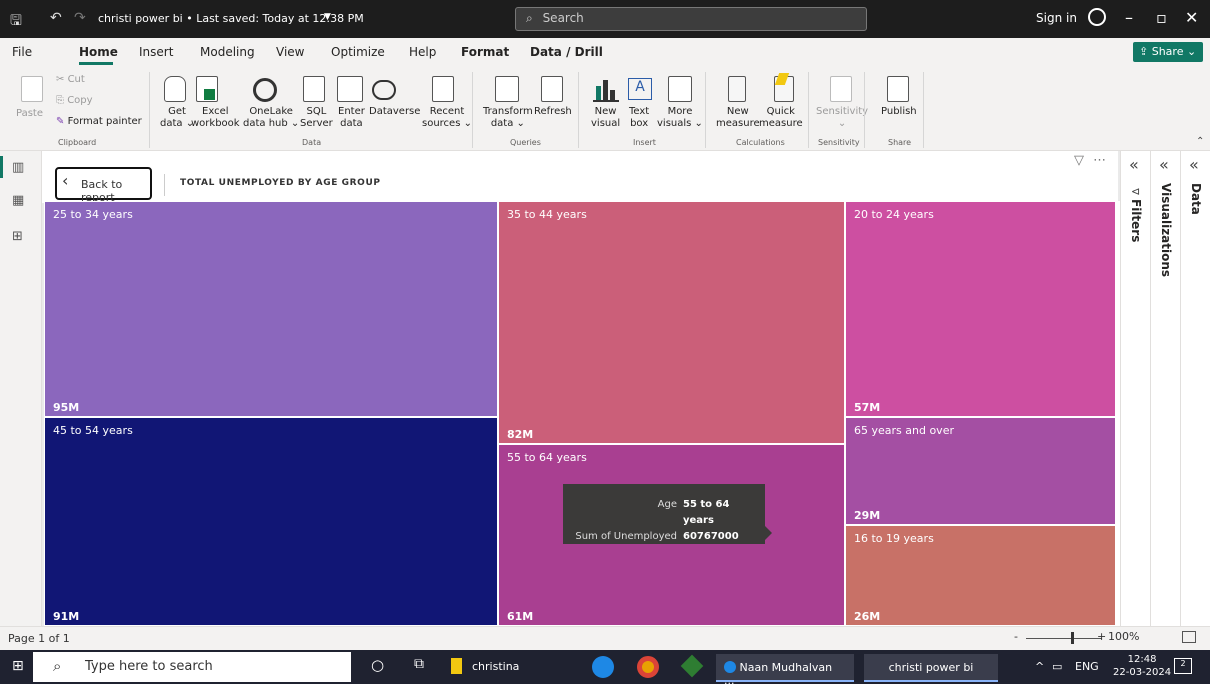 This screenshot has width=1210, height=684. Describe the element at coordinates (1129, 17) in the screenshot. I see `minimize-icon: –` at that location.